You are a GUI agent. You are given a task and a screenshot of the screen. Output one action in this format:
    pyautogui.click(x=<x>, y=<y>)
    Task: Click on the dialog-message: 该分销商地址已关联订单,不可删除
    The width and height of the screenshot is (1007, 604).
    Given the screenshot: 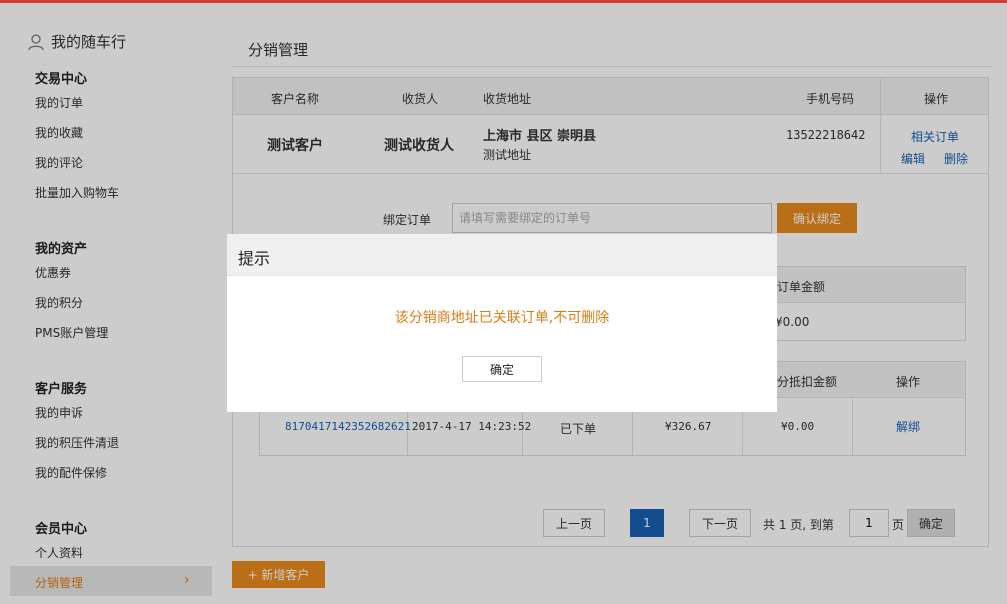 What is the action you would take?
    pyautogui.click(x=502, y=318)
    